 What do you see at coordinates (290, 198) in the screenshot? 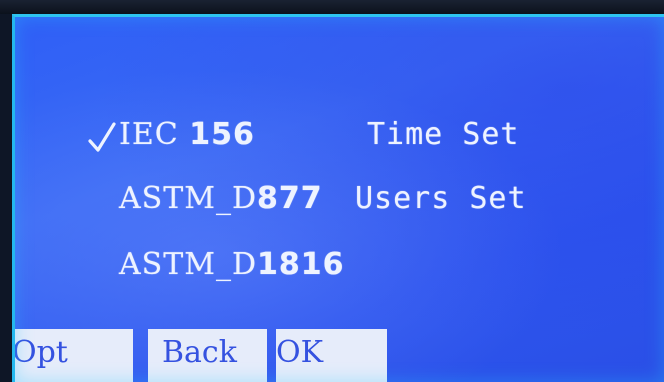
I see `menu-item-number: 877` at bounding box center [290, 198].